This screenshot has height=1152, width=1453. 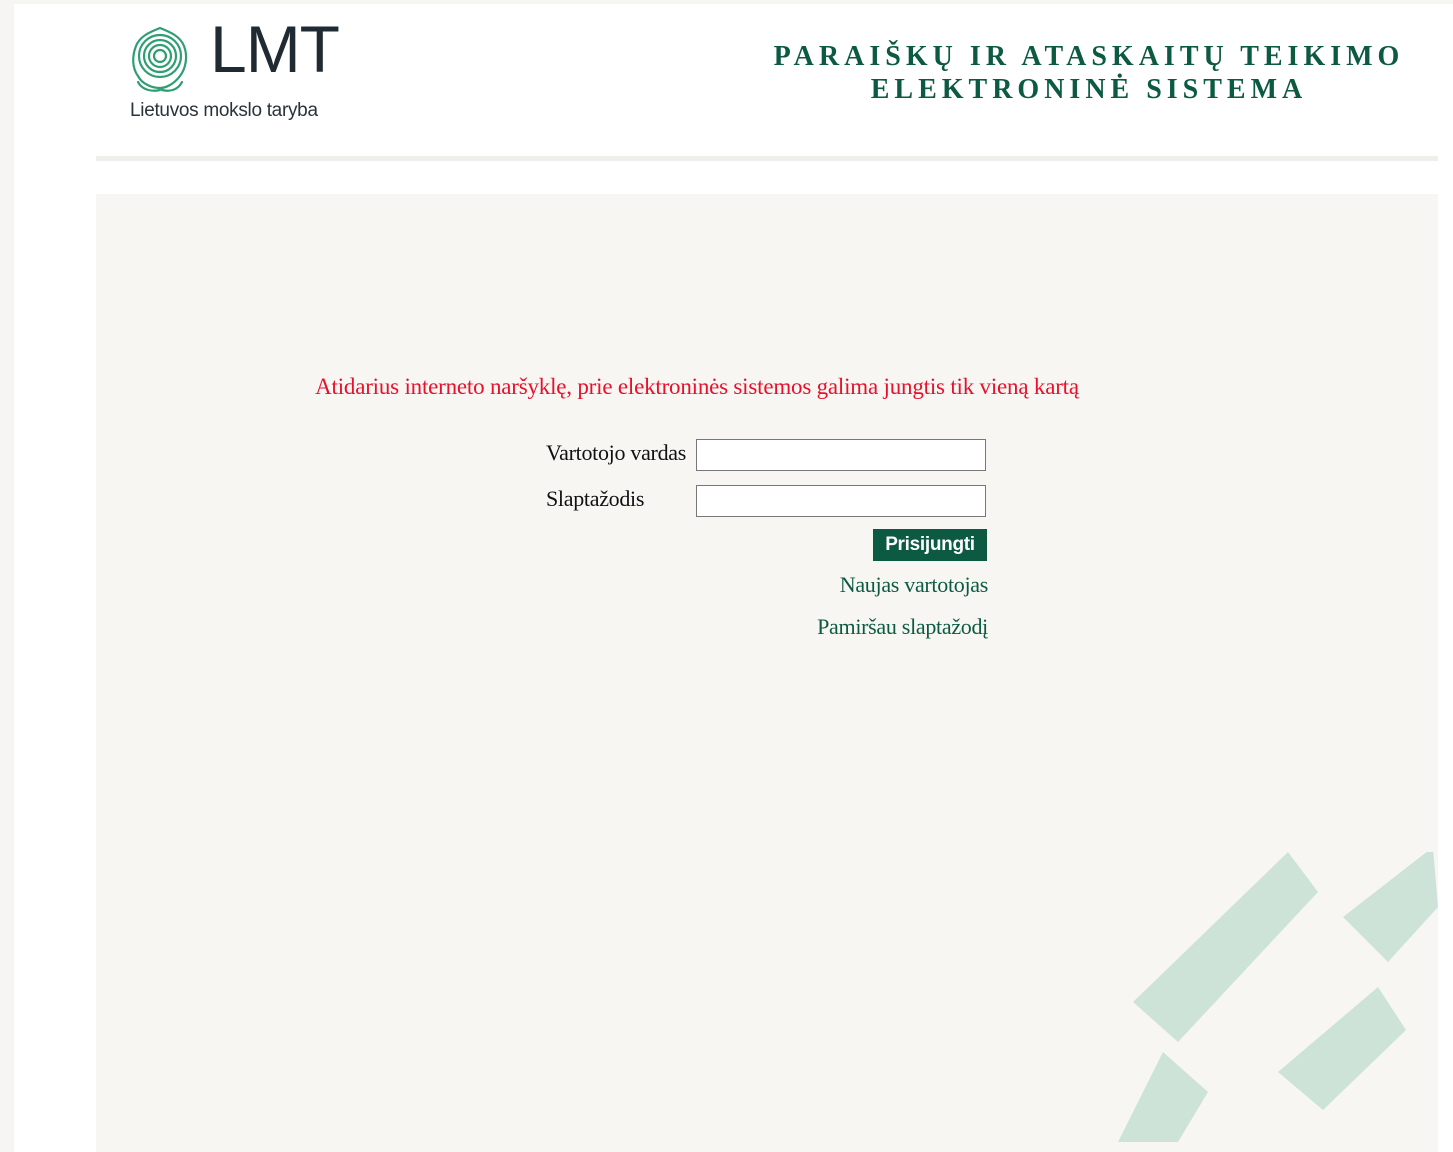 What do you see at coordinates (224, 110) in the screenshot?
I see `logo-subtitle: Lietuvos mokslo taryba` at bounding box center [224, 110].